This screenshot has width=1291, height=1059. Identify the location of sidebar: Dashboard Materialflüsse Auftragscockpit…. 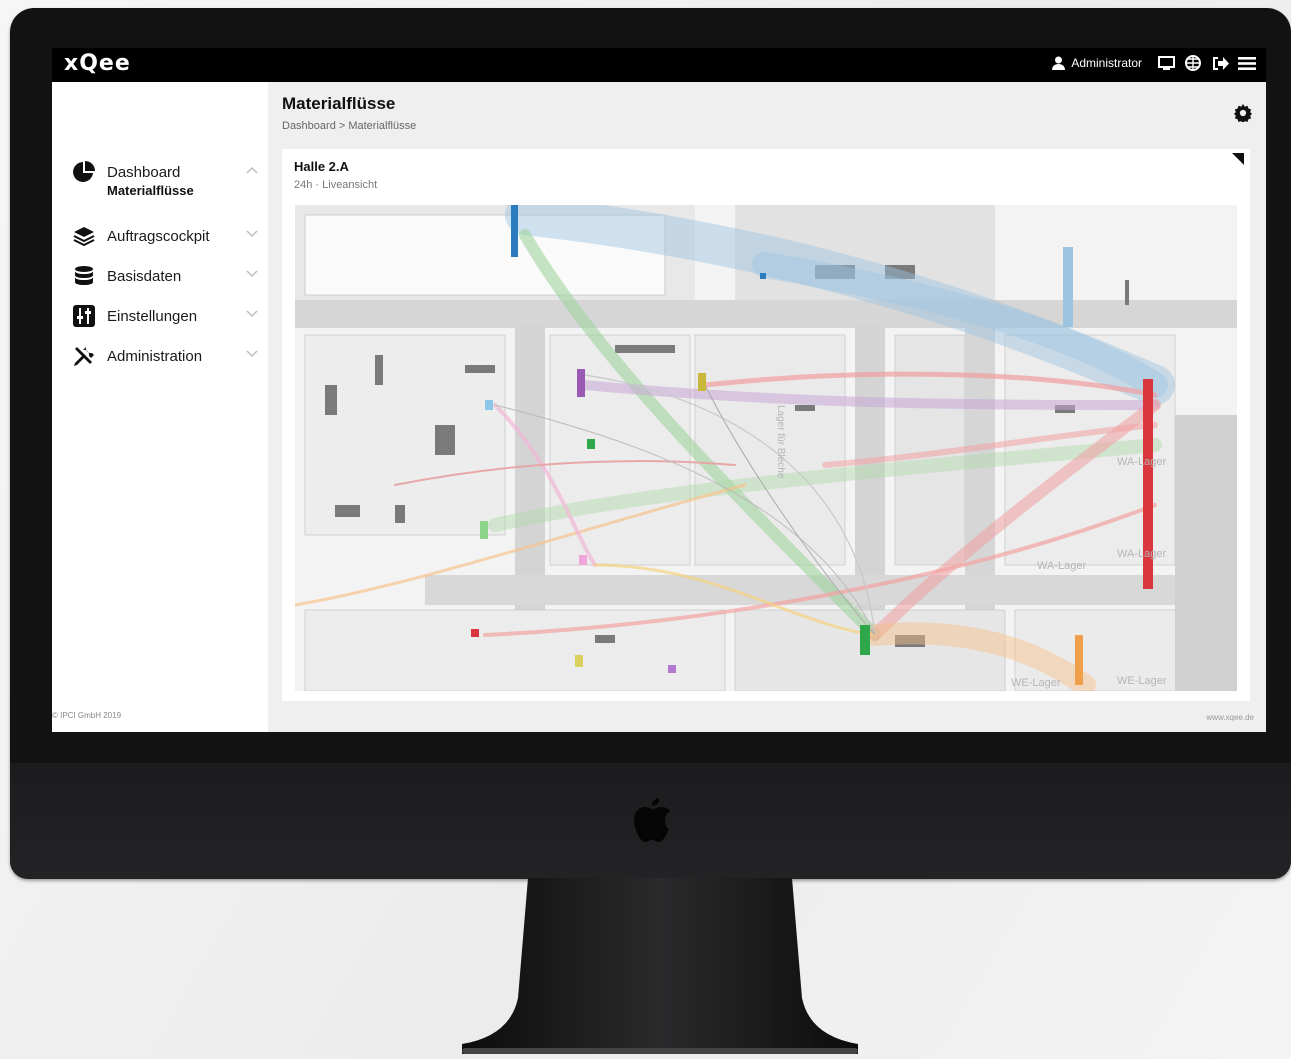
(160, 407).